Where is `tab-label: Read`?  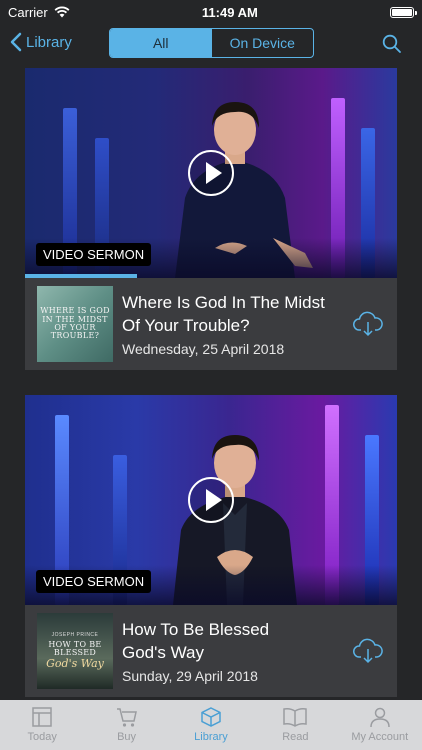 tab-label: Read is located at coordinates (295, 737).